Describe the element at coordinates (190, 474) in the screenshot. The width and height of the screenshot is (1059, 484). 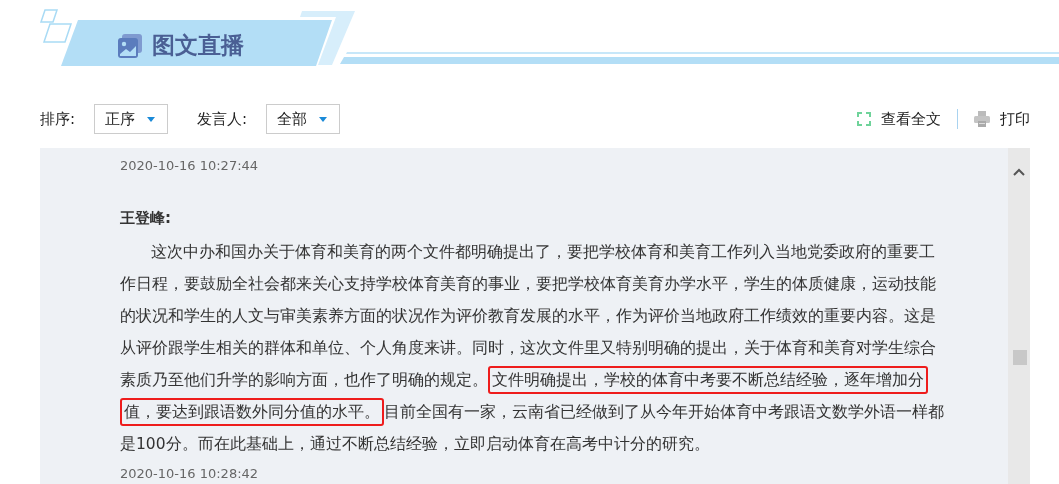
I see `timestamp: 2020-10-16 10:28:42` at that location.